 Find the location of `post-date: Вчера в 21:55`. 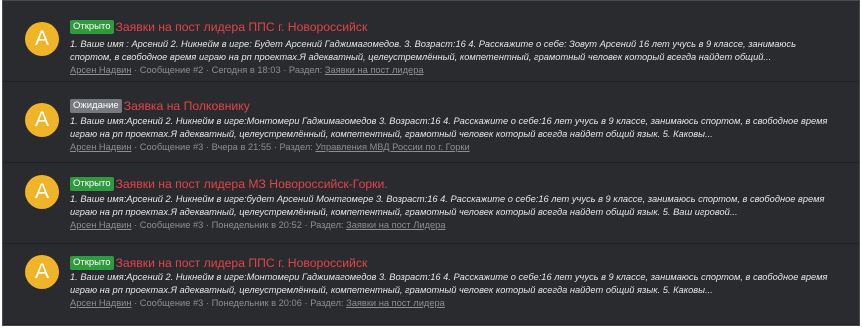

post-date: Вчера в 21:55 is located at coordinates (241, 147).